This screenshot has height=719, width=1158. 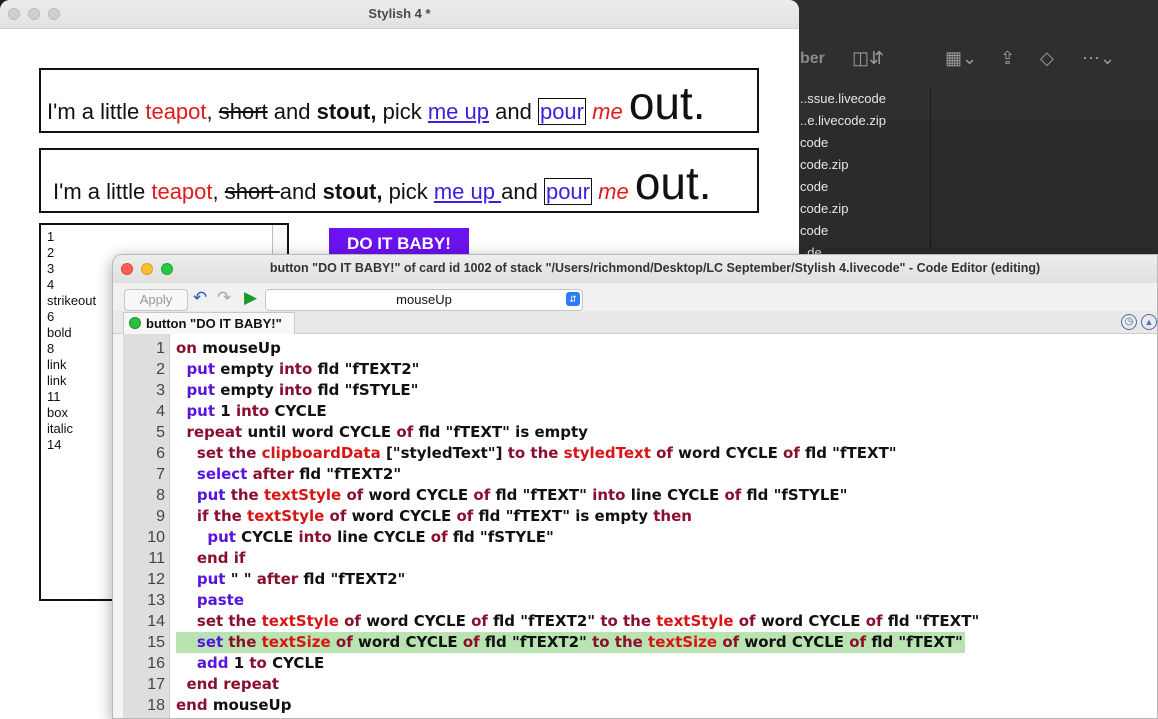 I want to click on code-token: then, so click(x=672, y=516).